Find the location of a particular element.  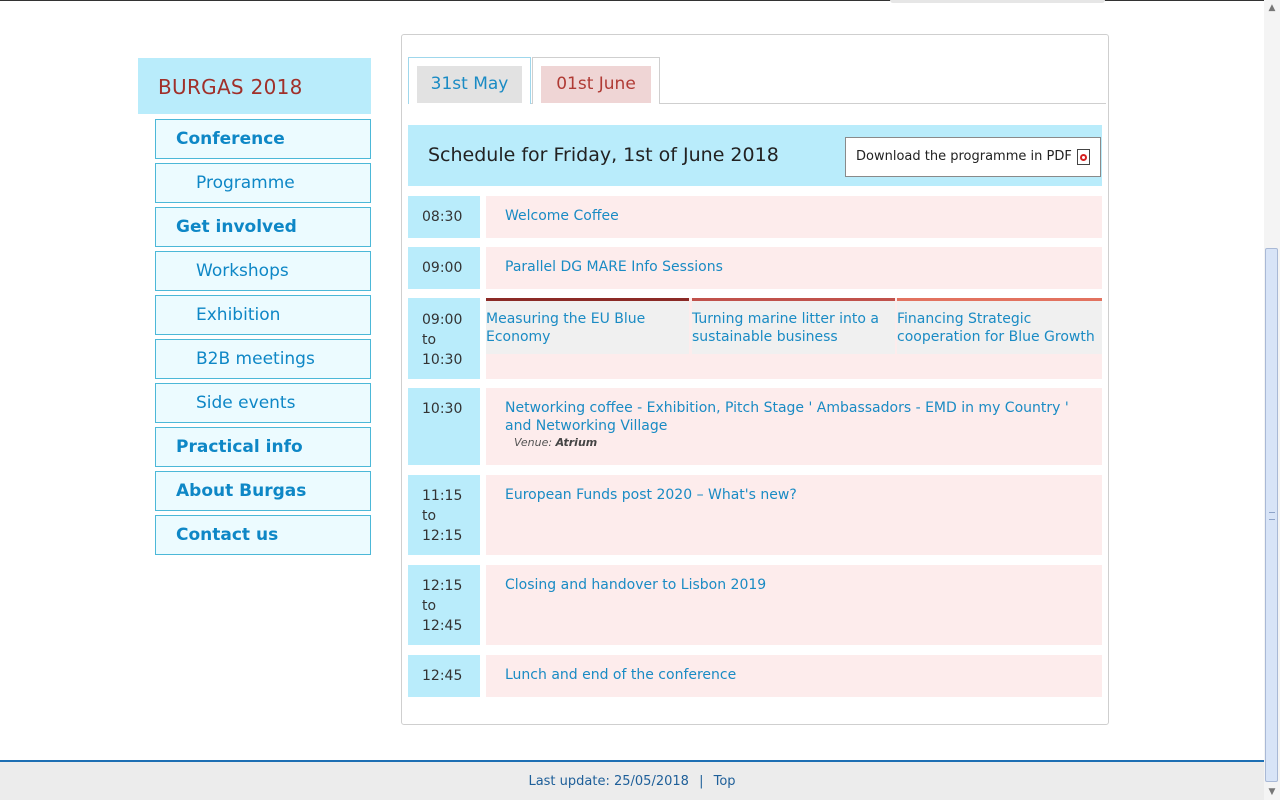

time-slot: 10:30 is located at coordinates (444, 426).